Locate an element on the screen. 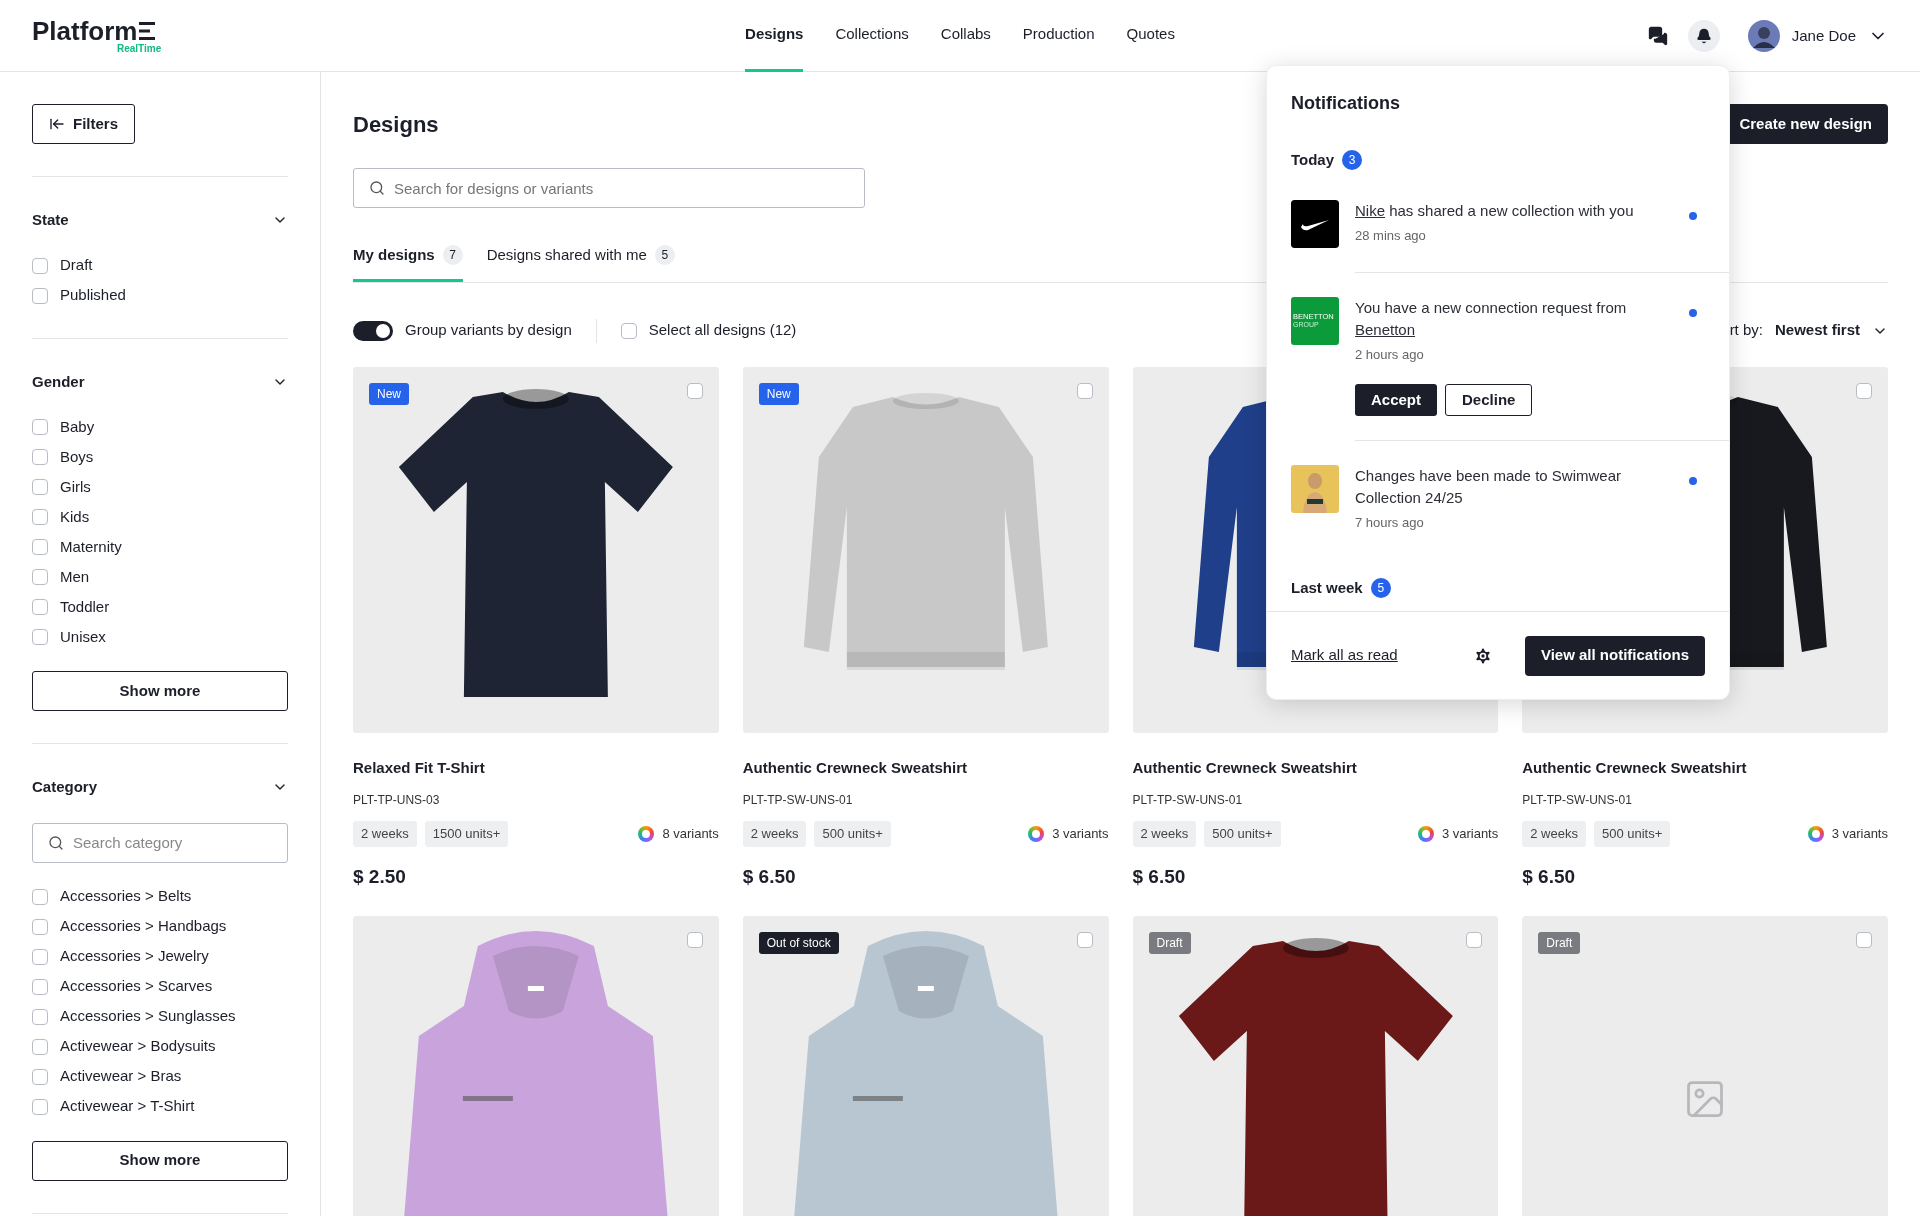 Image resolution: width=1920 pixels, height=1216 pixels. sort-label: rt by: is located at coordinates (1746, 330).